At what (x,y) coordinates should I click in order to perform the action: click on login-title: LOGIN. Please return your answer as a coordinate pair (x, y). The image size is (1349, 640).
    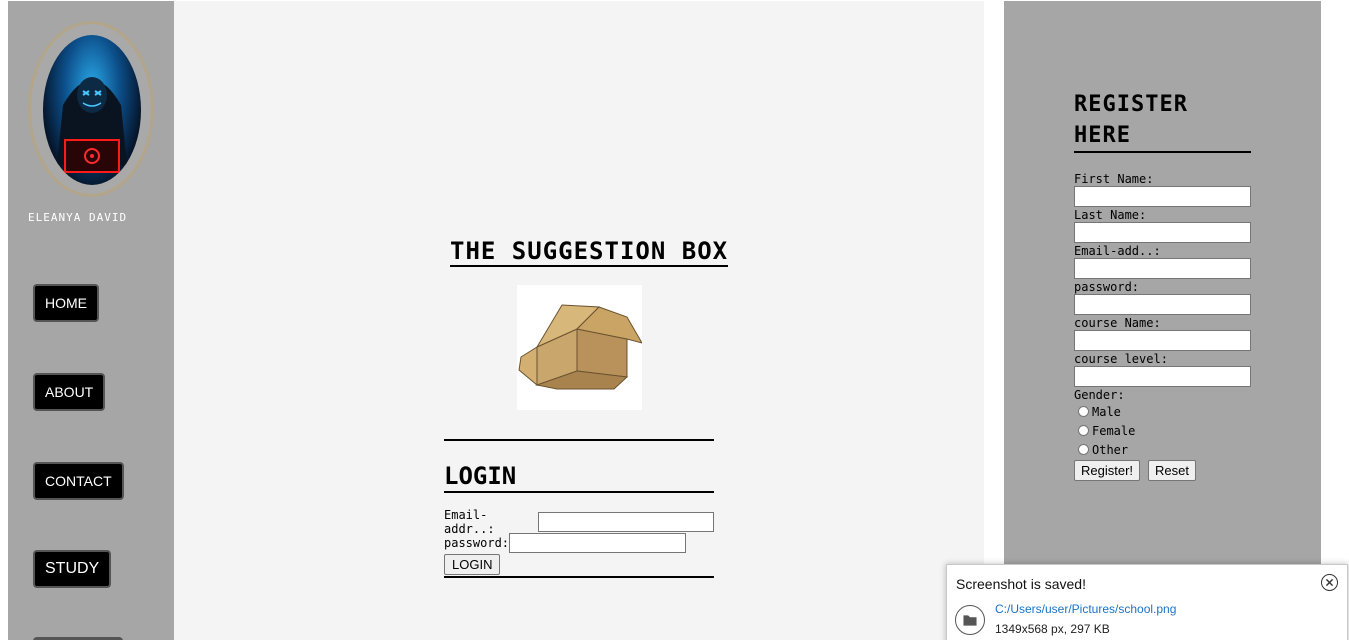
    Looking at the image, I should click on (579, 477).